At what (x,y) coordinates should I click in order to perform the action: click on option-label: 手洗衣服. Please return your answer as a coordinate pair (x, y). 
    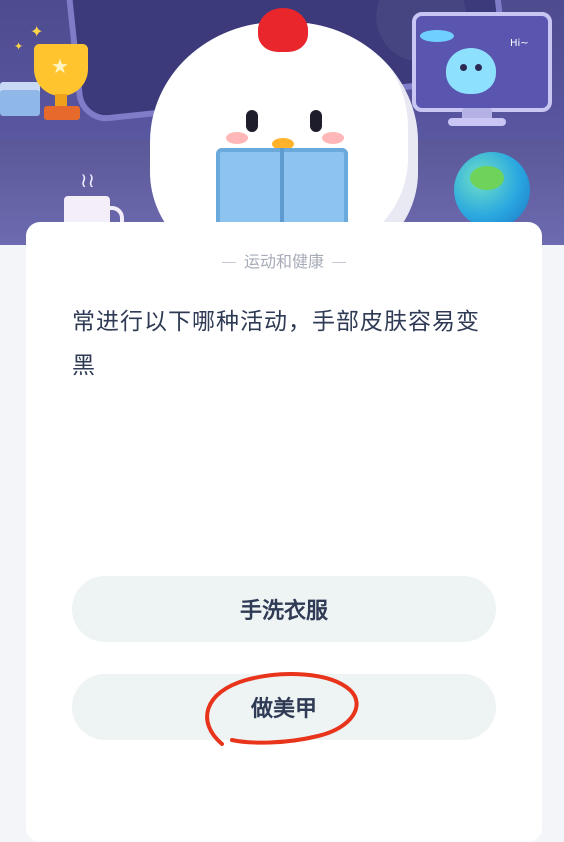
    Looking at the image, I should click on (283, 611).